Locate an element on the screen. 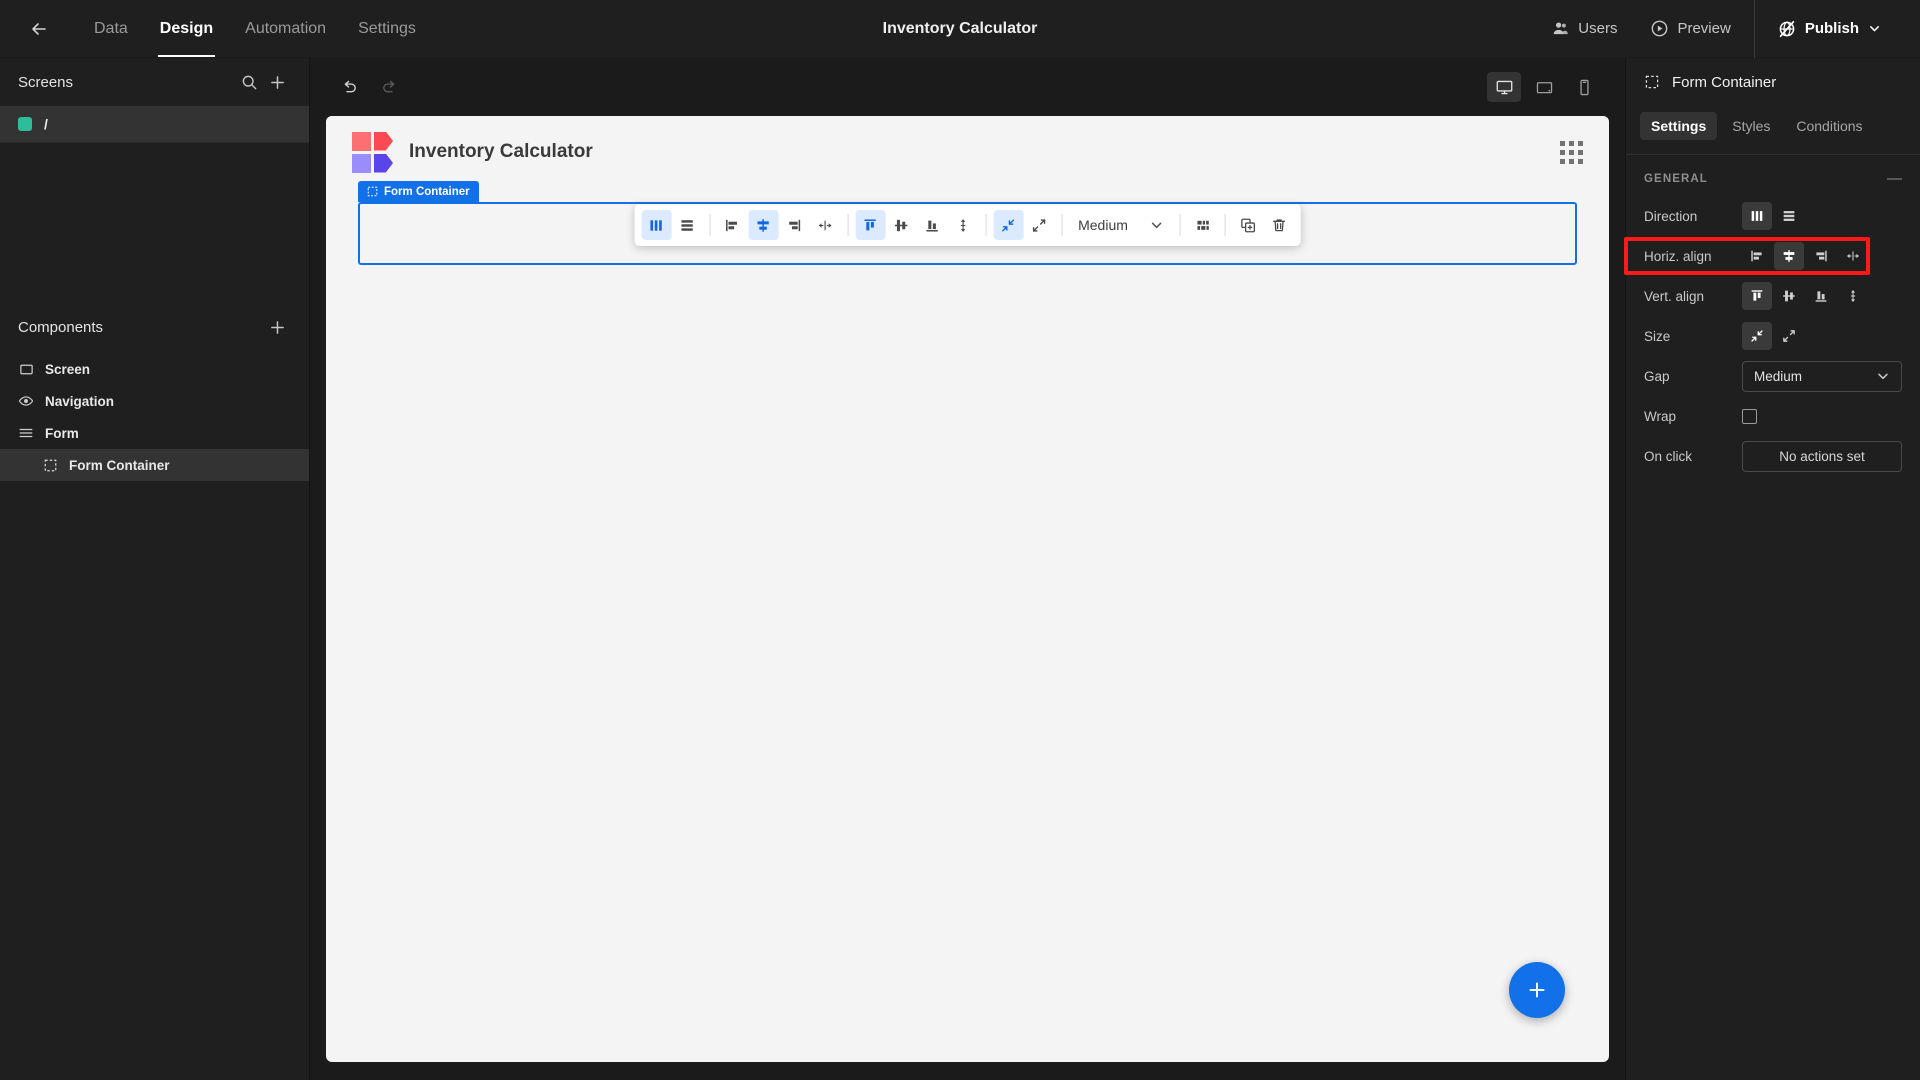  toolbar-size-shrink is located at coordinates (1008, 225).